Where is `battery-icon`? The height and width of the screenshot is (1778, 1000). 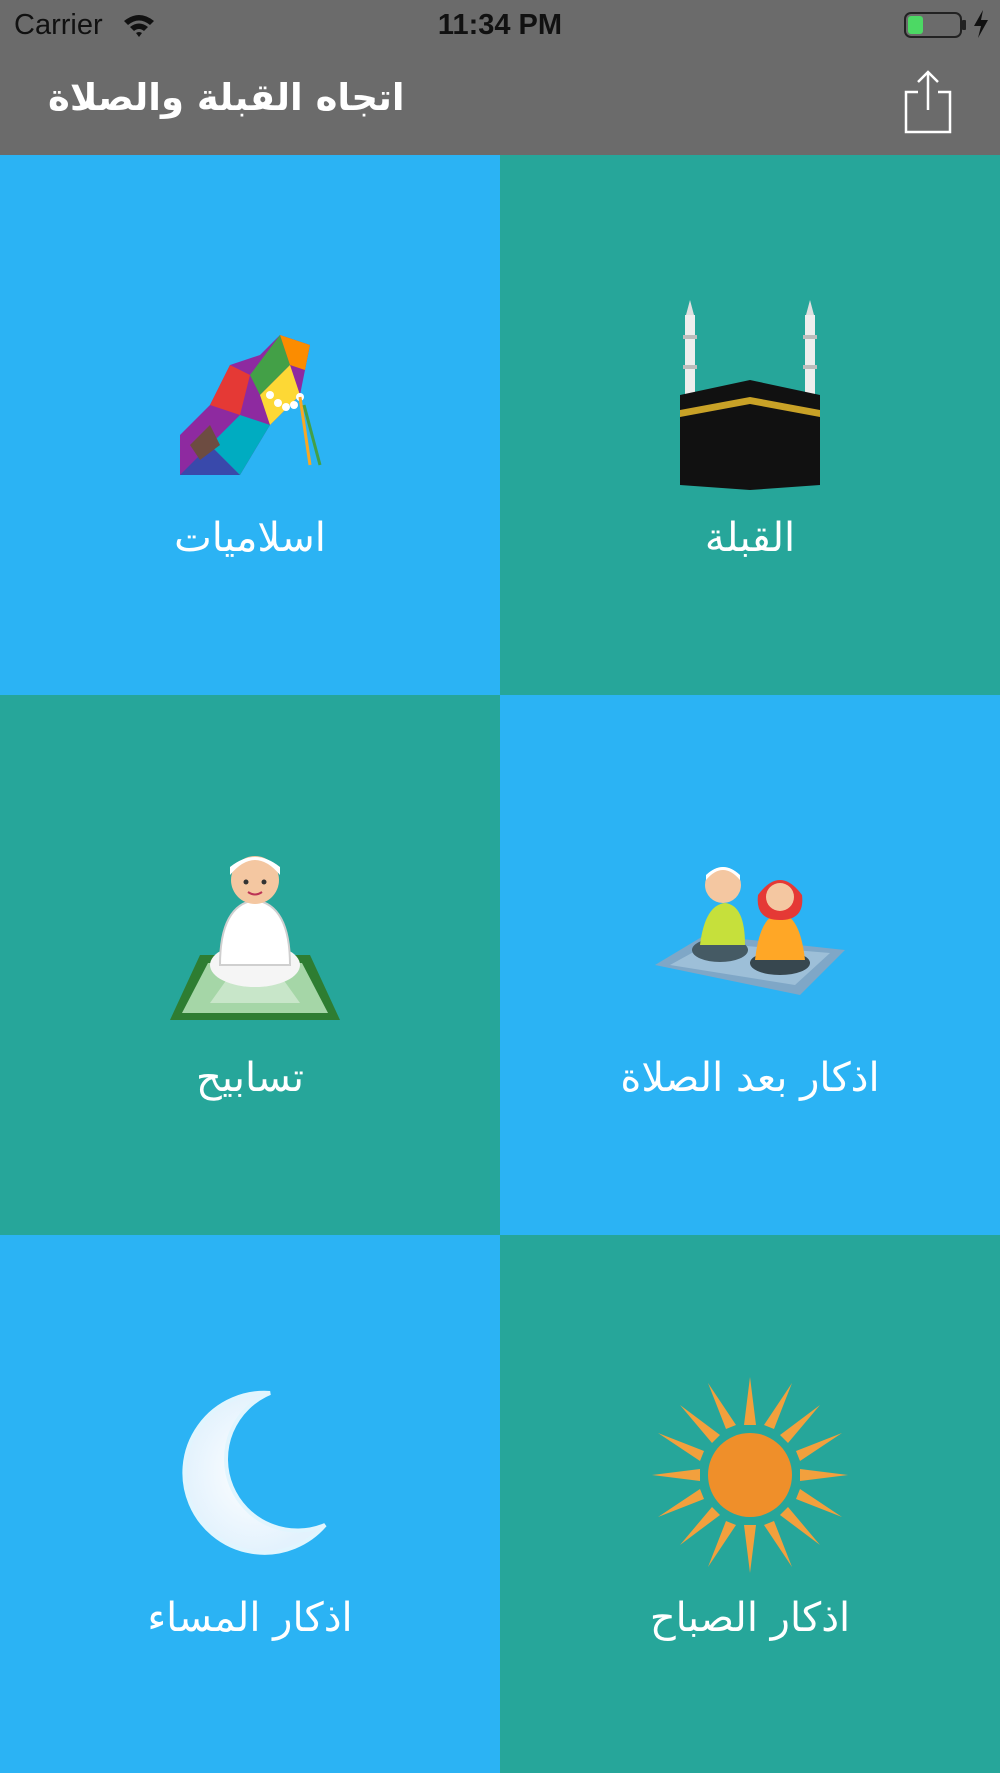
battery-icon is located at coordinates (935, 25).